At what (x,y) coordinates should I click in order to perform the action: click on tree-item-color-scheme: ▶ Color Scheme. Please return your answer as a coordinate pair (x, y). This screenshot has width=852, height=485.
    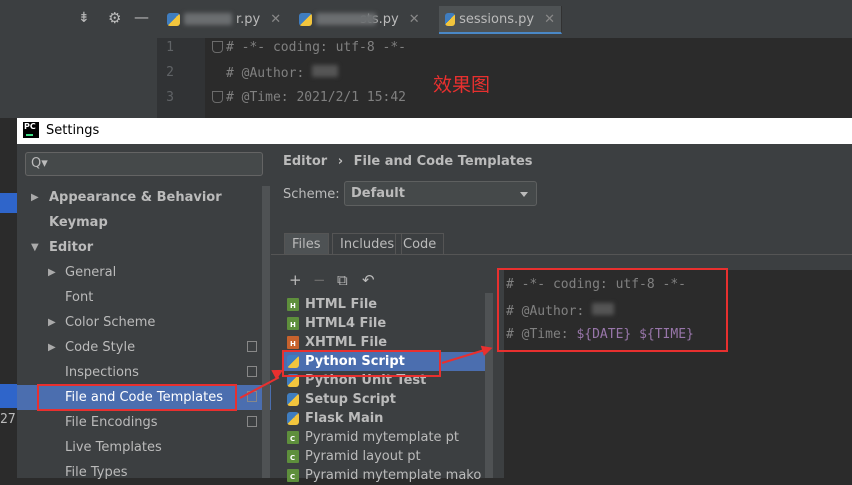
    Looking at the image, I should click on (144, 322).